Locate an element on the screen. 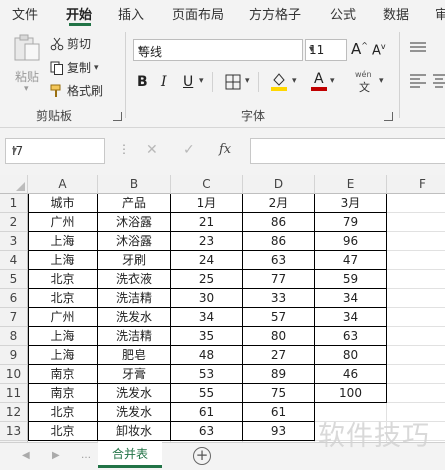 This screenshot has width=445, height=470. cell: 产品 is located at coordinates (134, 203).